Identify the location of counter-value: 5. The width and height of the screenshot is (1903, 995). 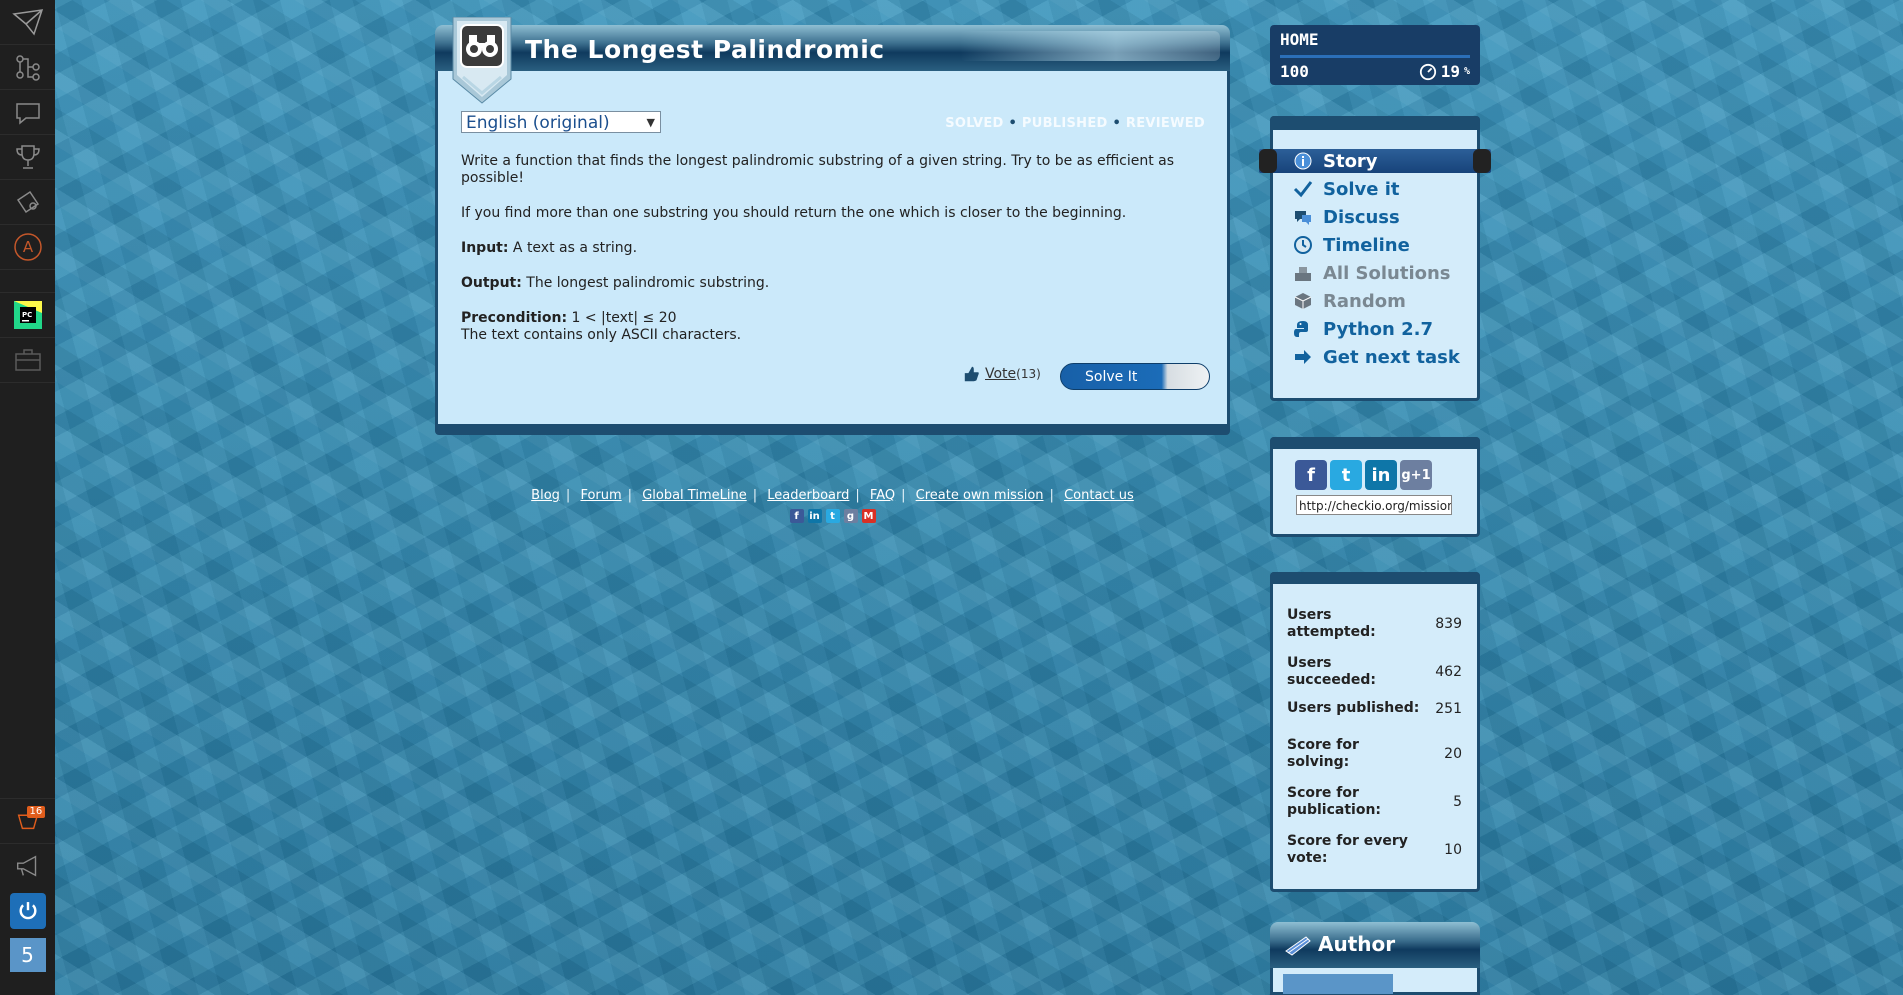
(27, 955).